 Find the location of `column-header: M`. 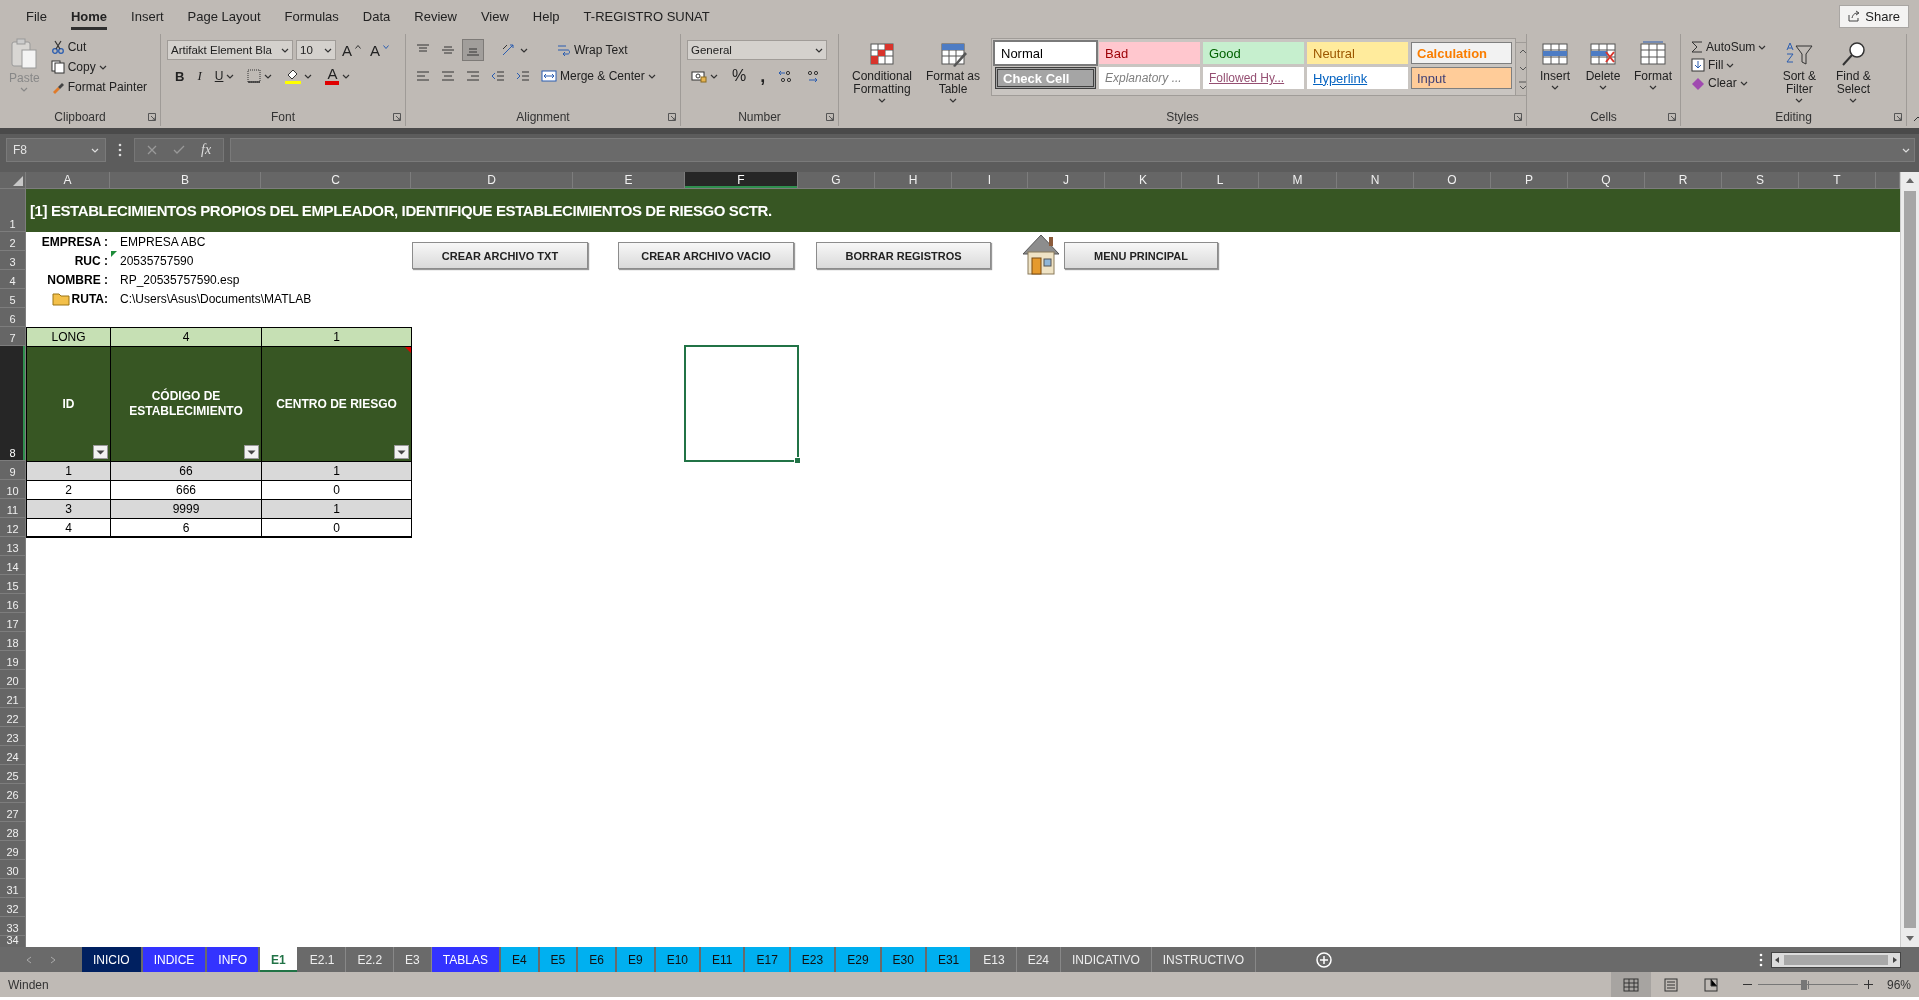

column-header: M is located at coordinates (1298, 180).